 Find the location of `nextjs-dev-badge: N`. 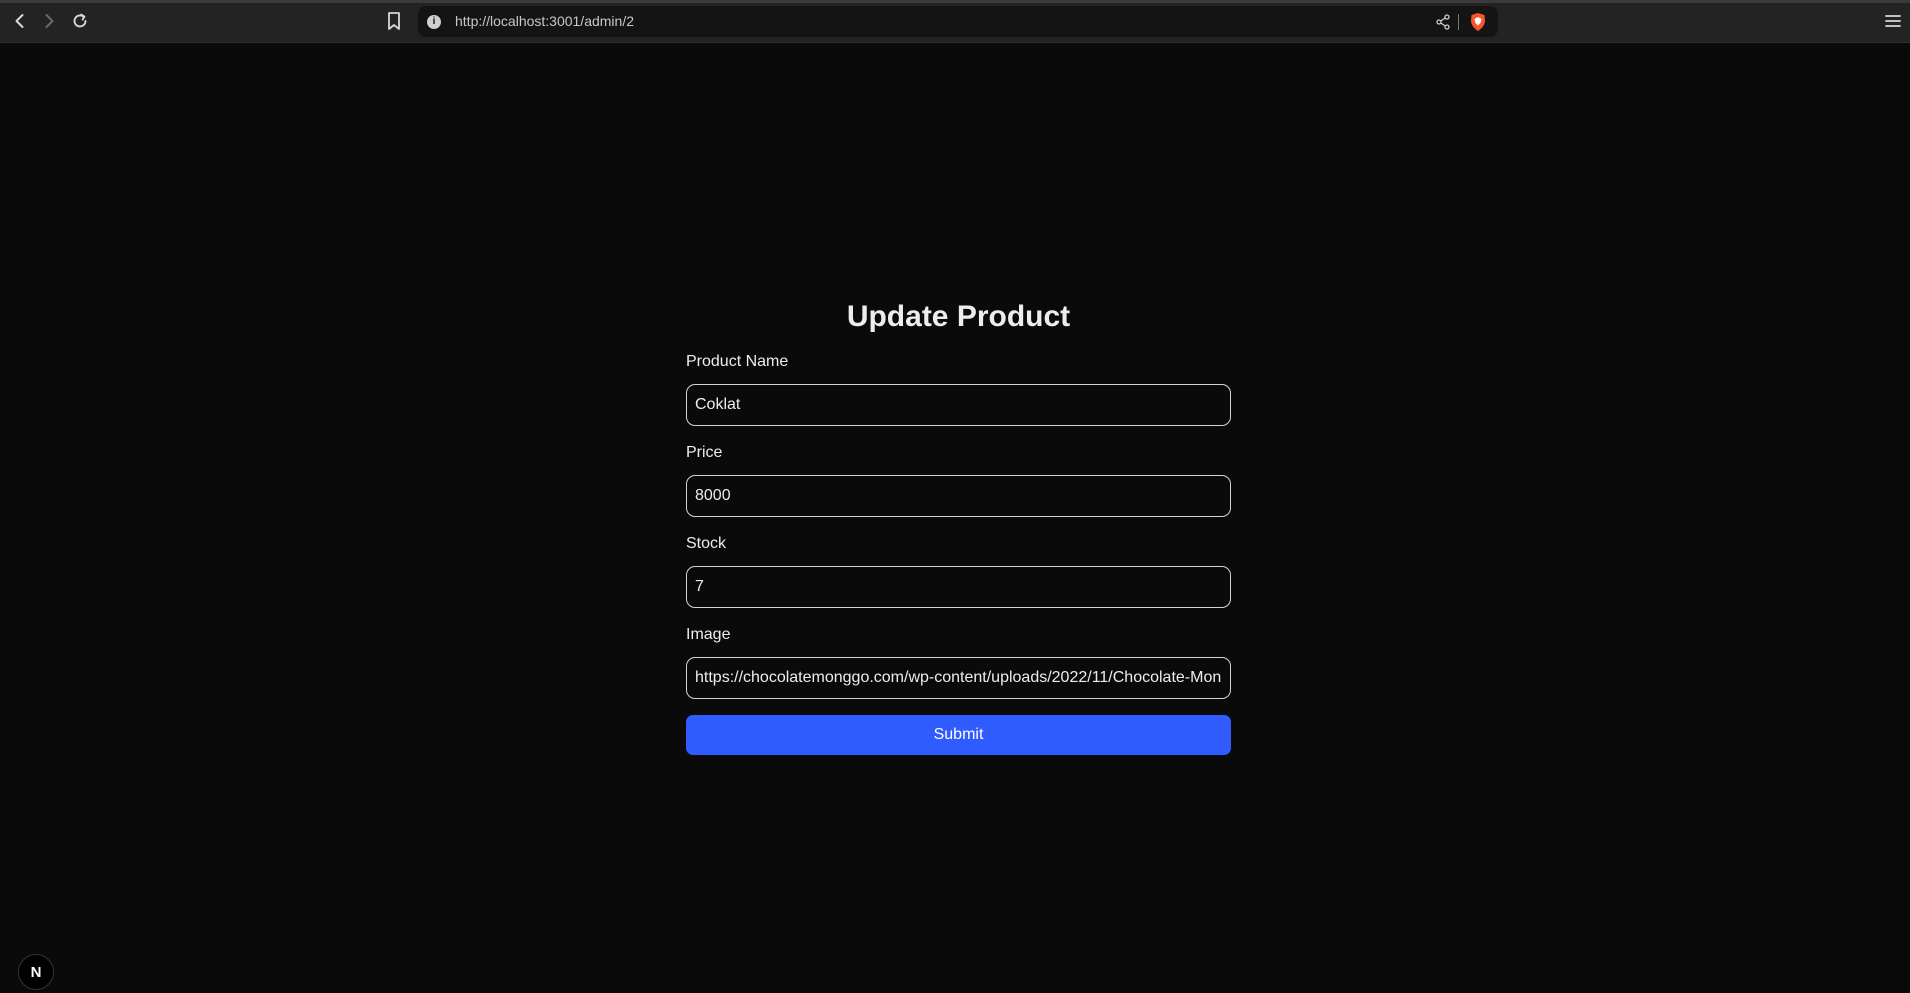

nextjs-dev-badge: N is located at coordinates (36, 972).